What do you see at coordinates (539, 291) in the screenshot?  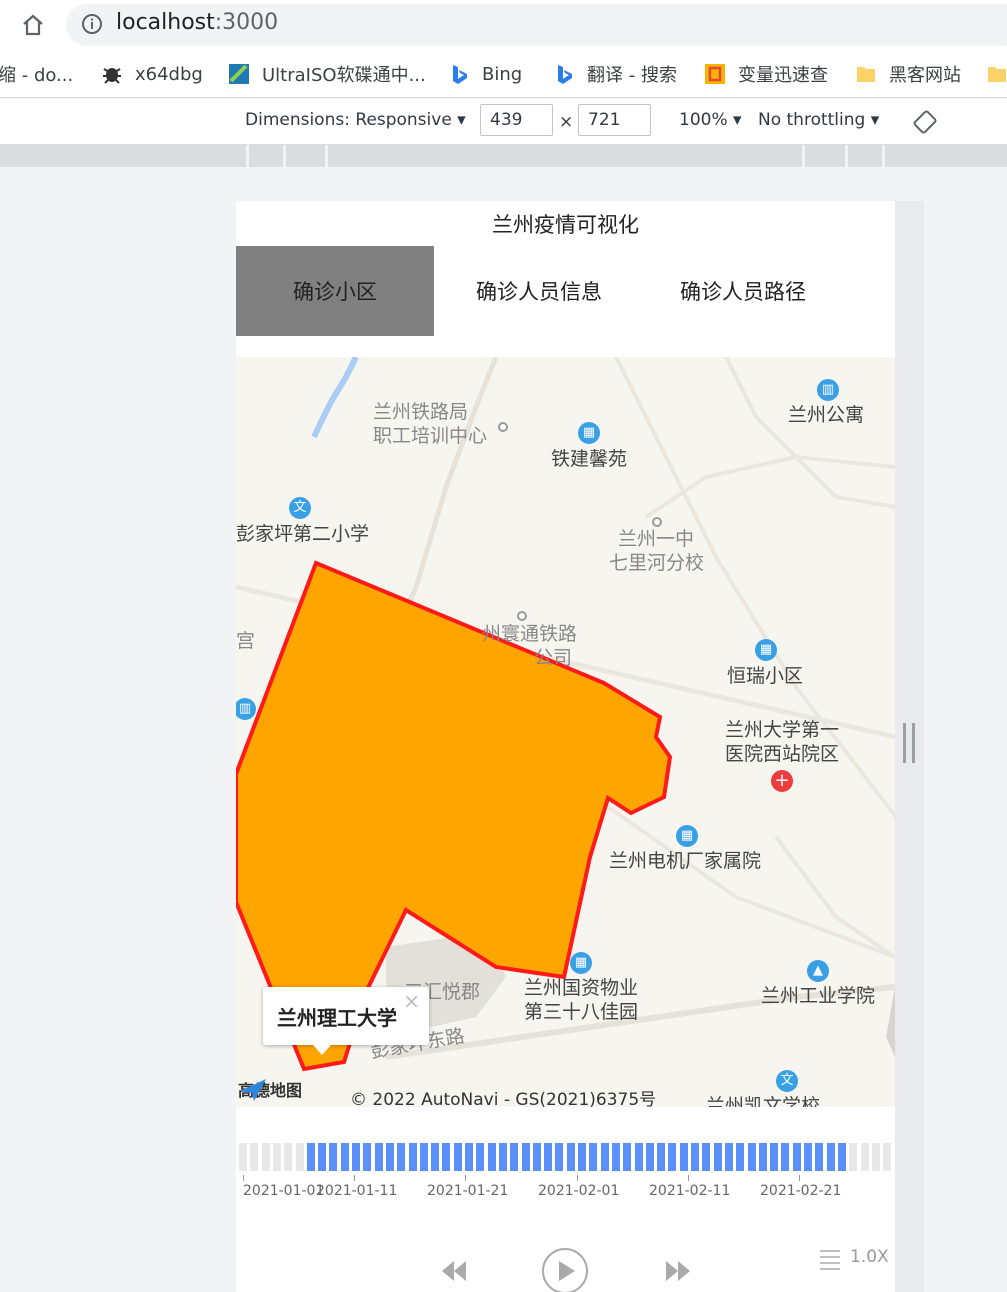 I see `tab-confirmed-person-info: 确诊人员信息` at bounding box center [539, 291].